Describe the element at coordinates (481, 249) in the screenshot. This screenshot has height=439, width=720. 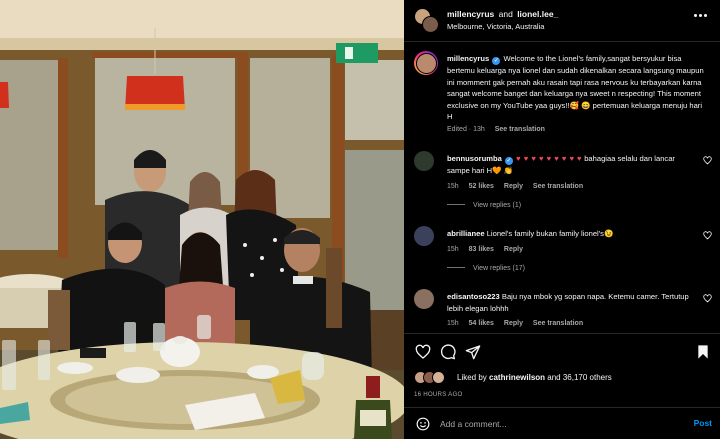
I see `comment-likes: 83 likes` at that location.